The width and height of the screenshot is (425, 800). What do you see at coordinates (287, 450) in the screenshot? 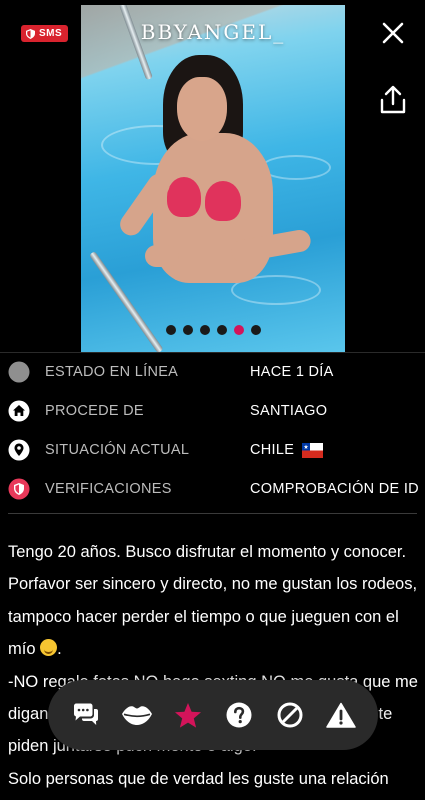
I see `info-value: CHILE` at bounding box center [287, 450].